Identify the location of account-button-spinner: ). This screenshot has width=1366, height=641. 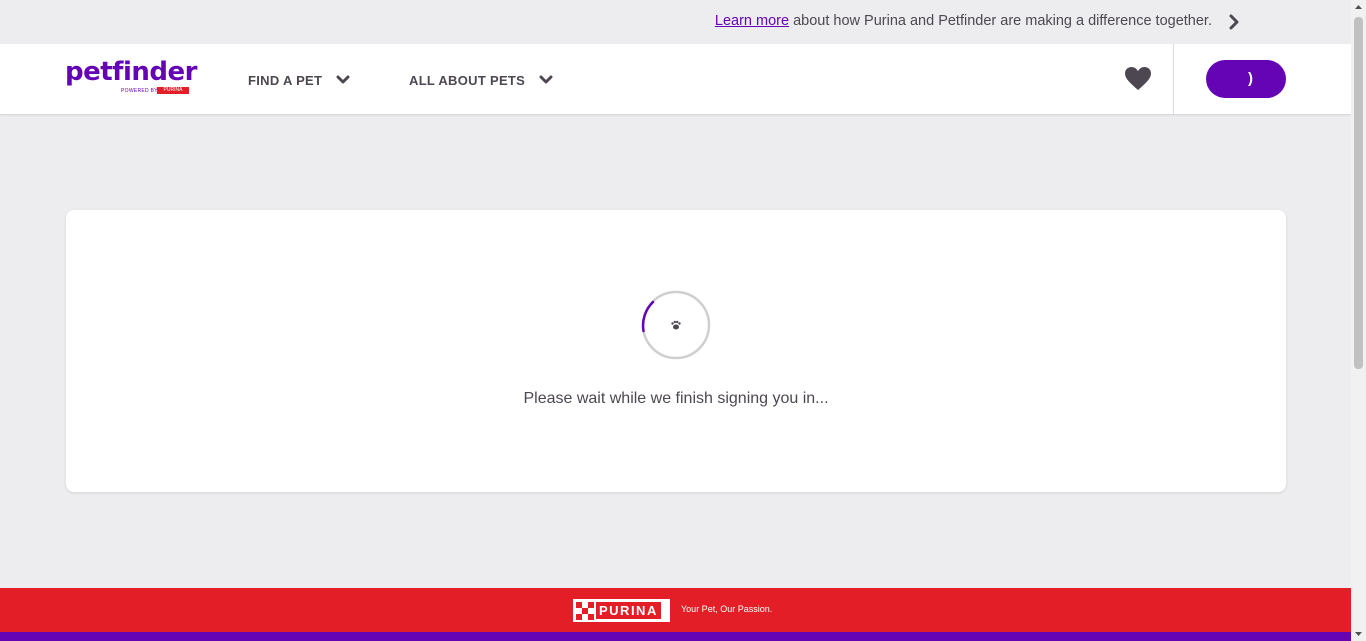
(1250, 78).